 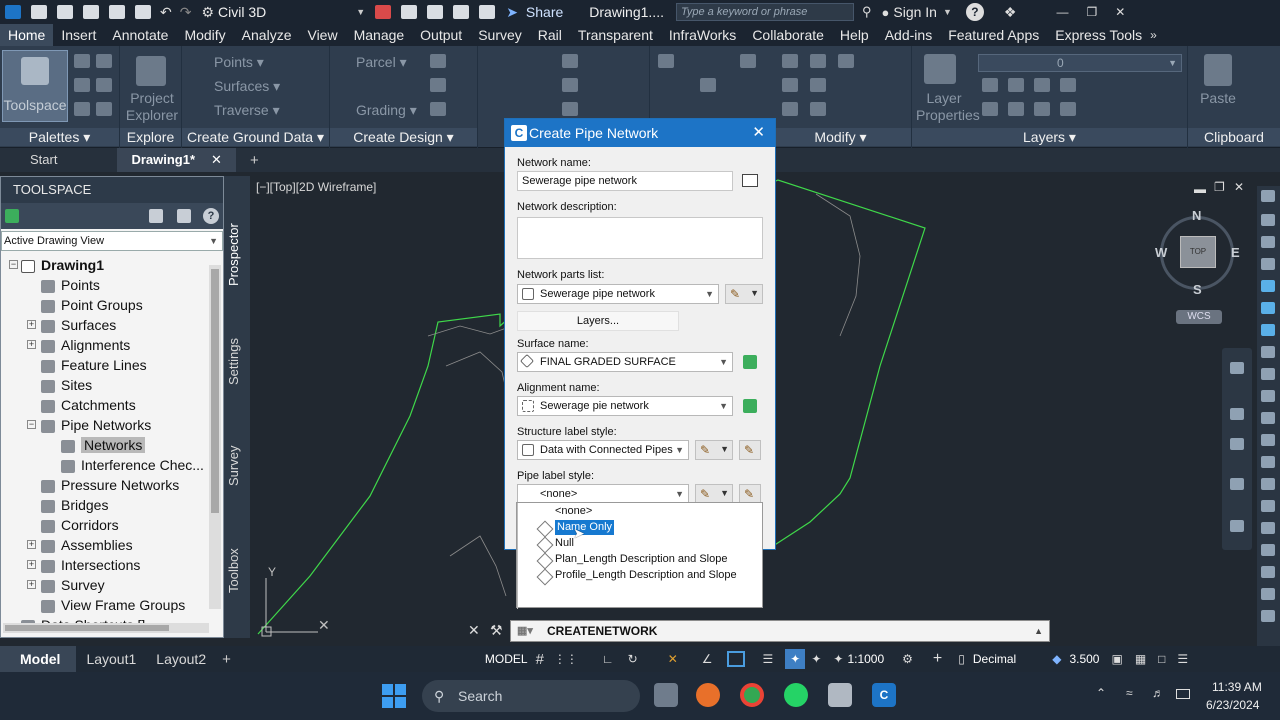 What do you see at coordinates (1161, 659) in the screenshot?
I see `clean-screen-icon: □` at bounding box center [1161, 659].